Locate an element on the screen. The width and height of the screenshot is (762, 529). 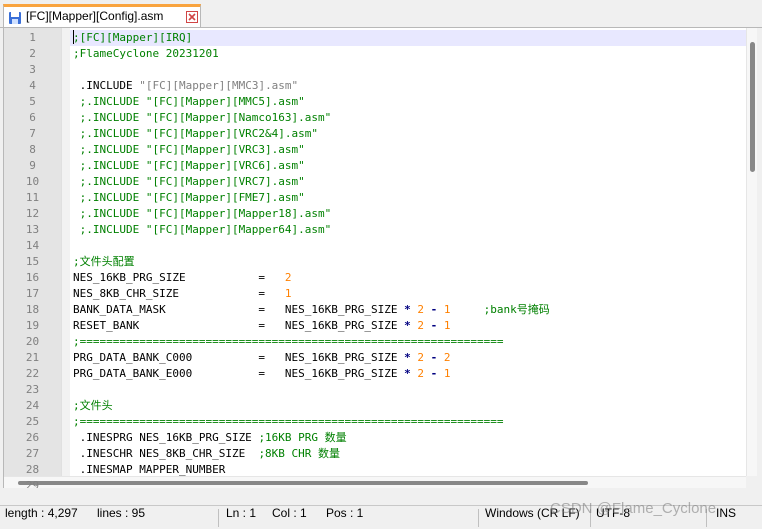
horizontal-scrollbar is located at coordinates (375, 482).